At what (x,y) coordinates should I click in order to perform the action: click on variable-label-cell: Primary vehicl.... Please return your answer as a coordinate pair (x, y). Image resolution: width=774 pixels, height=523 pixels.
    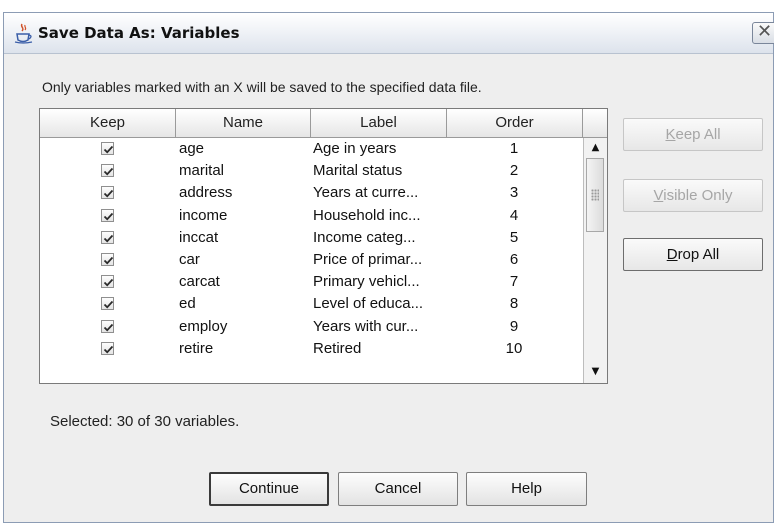
    Looking at the image, I should click on (366, 282).